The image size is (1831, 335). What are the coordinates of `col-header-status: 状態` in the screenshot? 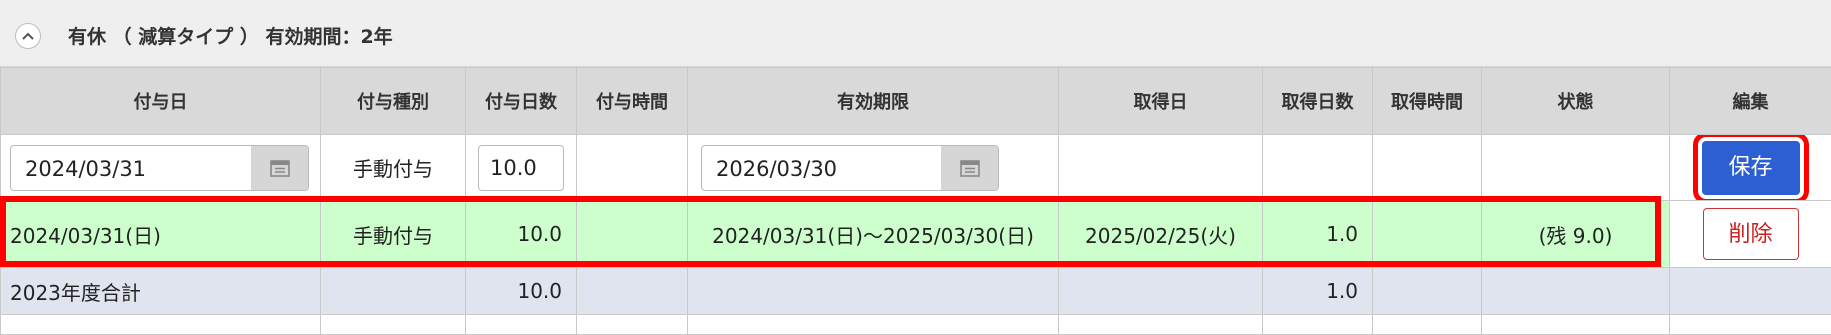 It's located at (1576, 101).